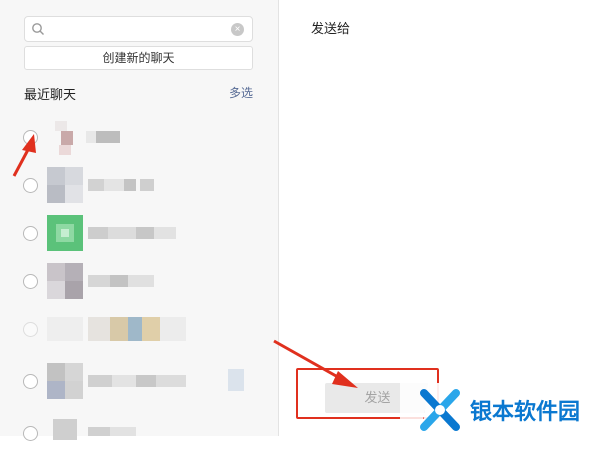  I want to click on watermark: 银本软件园, so click(500, 409).